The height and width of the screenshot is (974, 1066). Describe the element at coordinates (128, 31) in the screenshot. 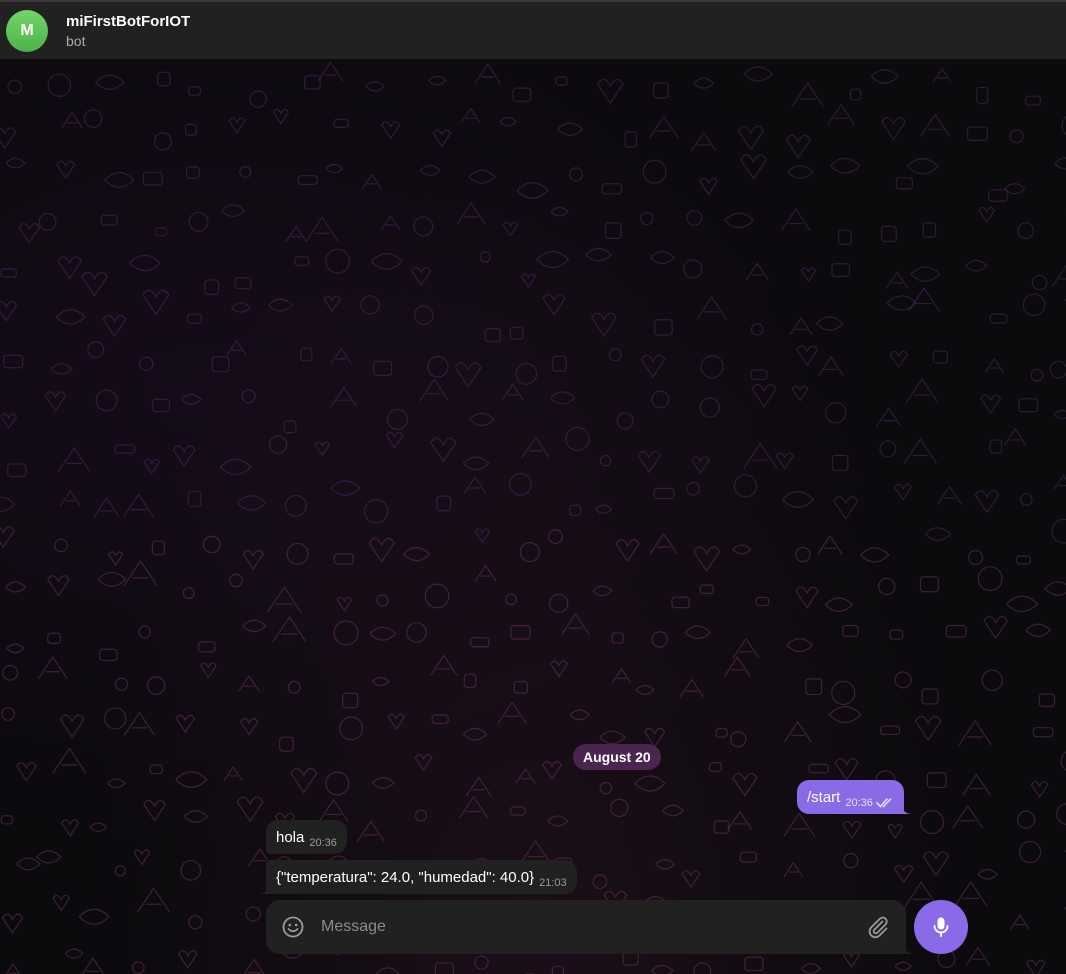

I see `chat-info: miFirstBotForIOT bot` at that location.